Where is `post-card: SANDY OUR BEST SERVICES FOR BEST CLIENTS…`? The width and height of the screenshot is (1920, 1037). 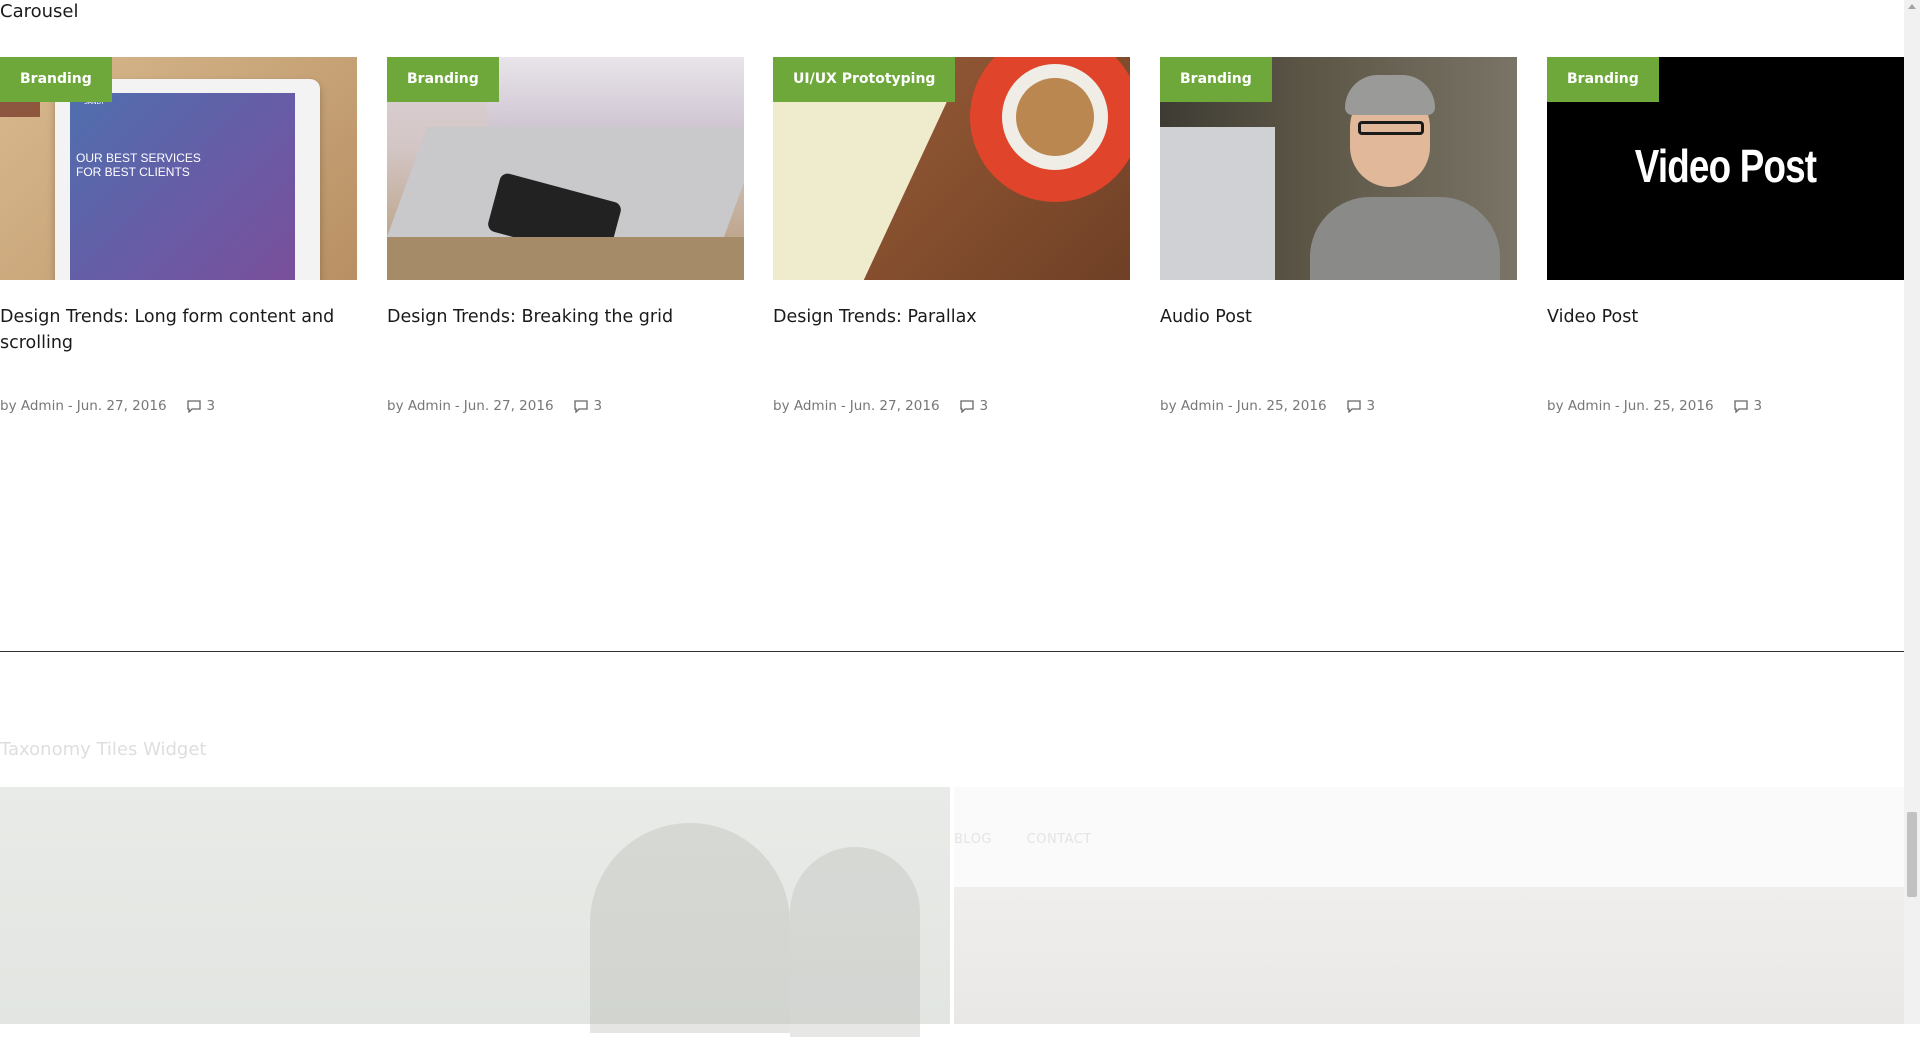 post-card: SANDY OUR BEST SERVICES FOR BEST CLIENTS… is located at coordinates (178, 235).